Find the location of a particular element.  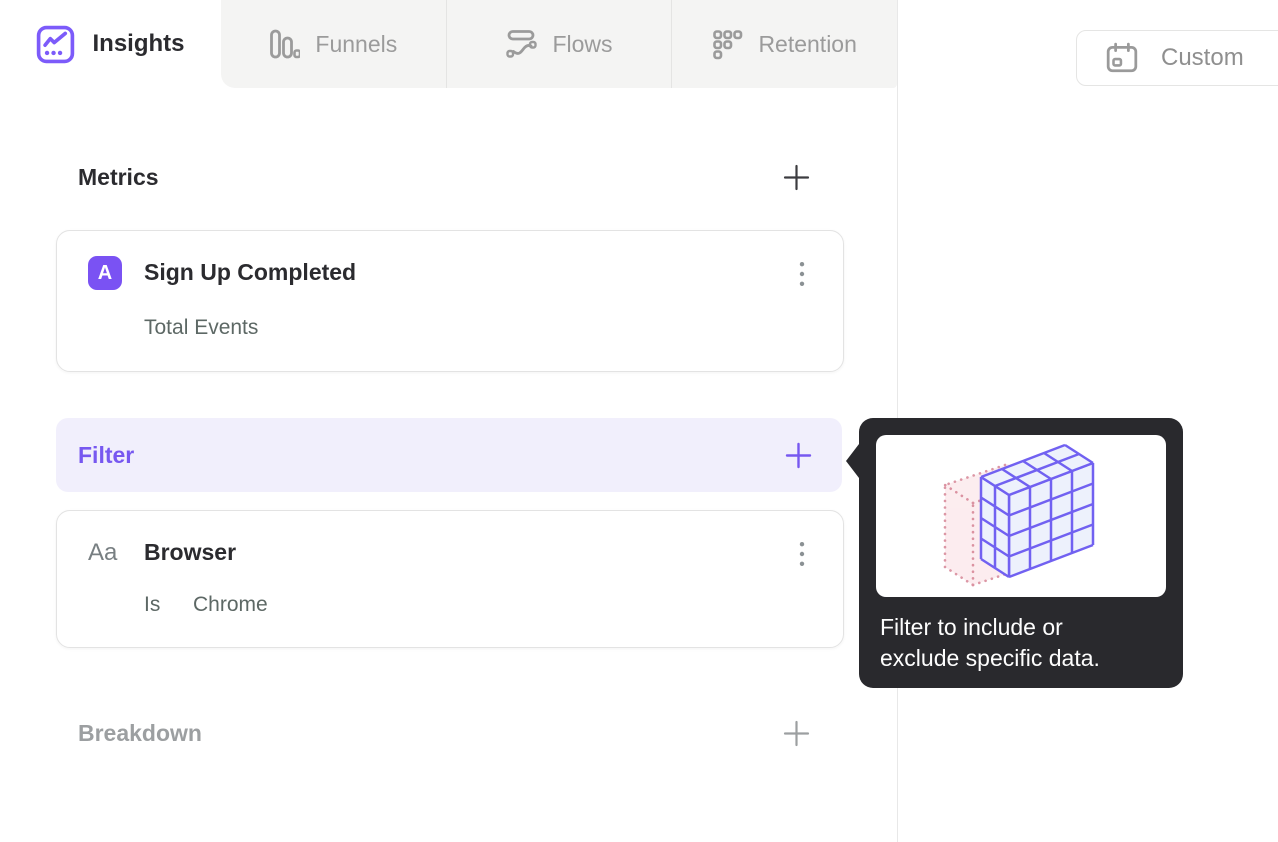

tab-label: Retention is located at coordinates (807, 43).